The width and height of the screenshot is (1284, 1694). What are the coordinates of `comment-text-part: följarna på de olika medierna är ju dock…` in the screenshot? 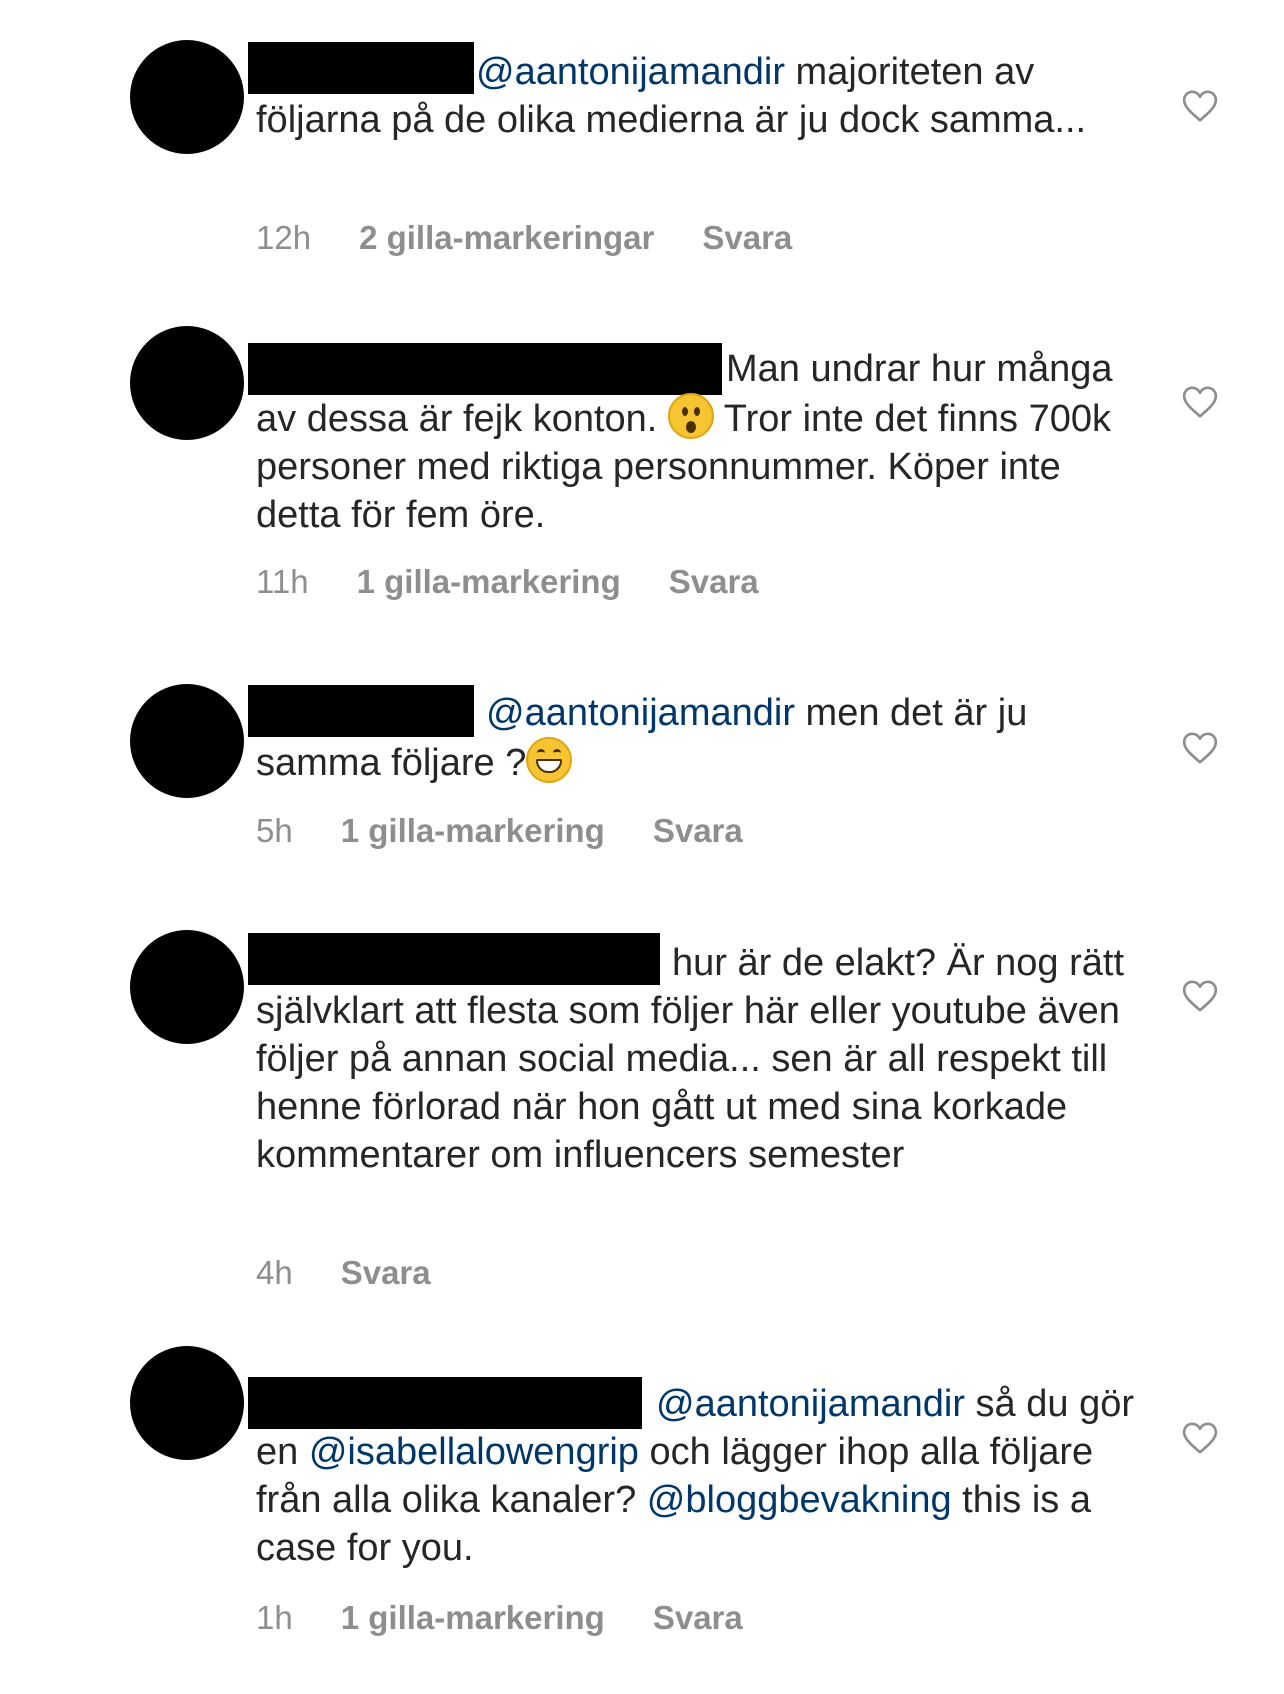 It's located at (671, 120).